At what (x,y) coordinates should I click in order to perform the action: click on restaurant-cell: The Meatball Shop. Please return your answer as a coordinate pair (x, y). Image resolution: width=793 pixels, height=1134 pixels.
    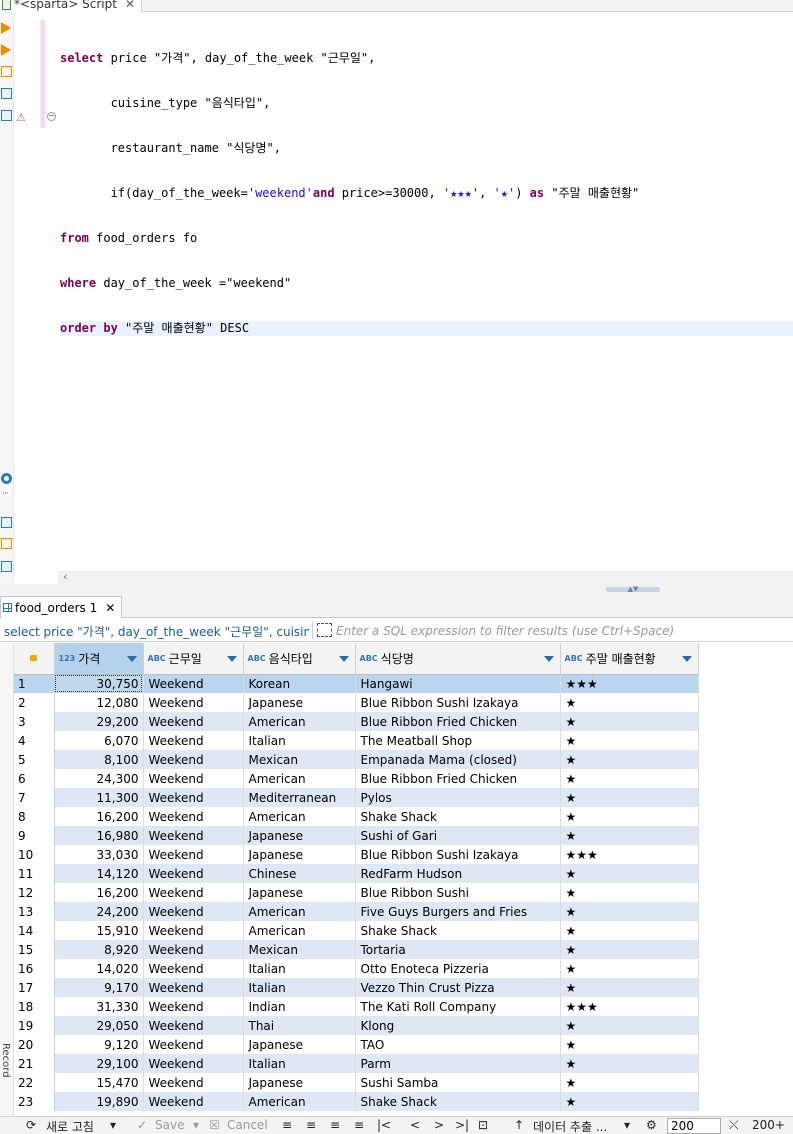
    Looking at the image, I should click on (458, 740).